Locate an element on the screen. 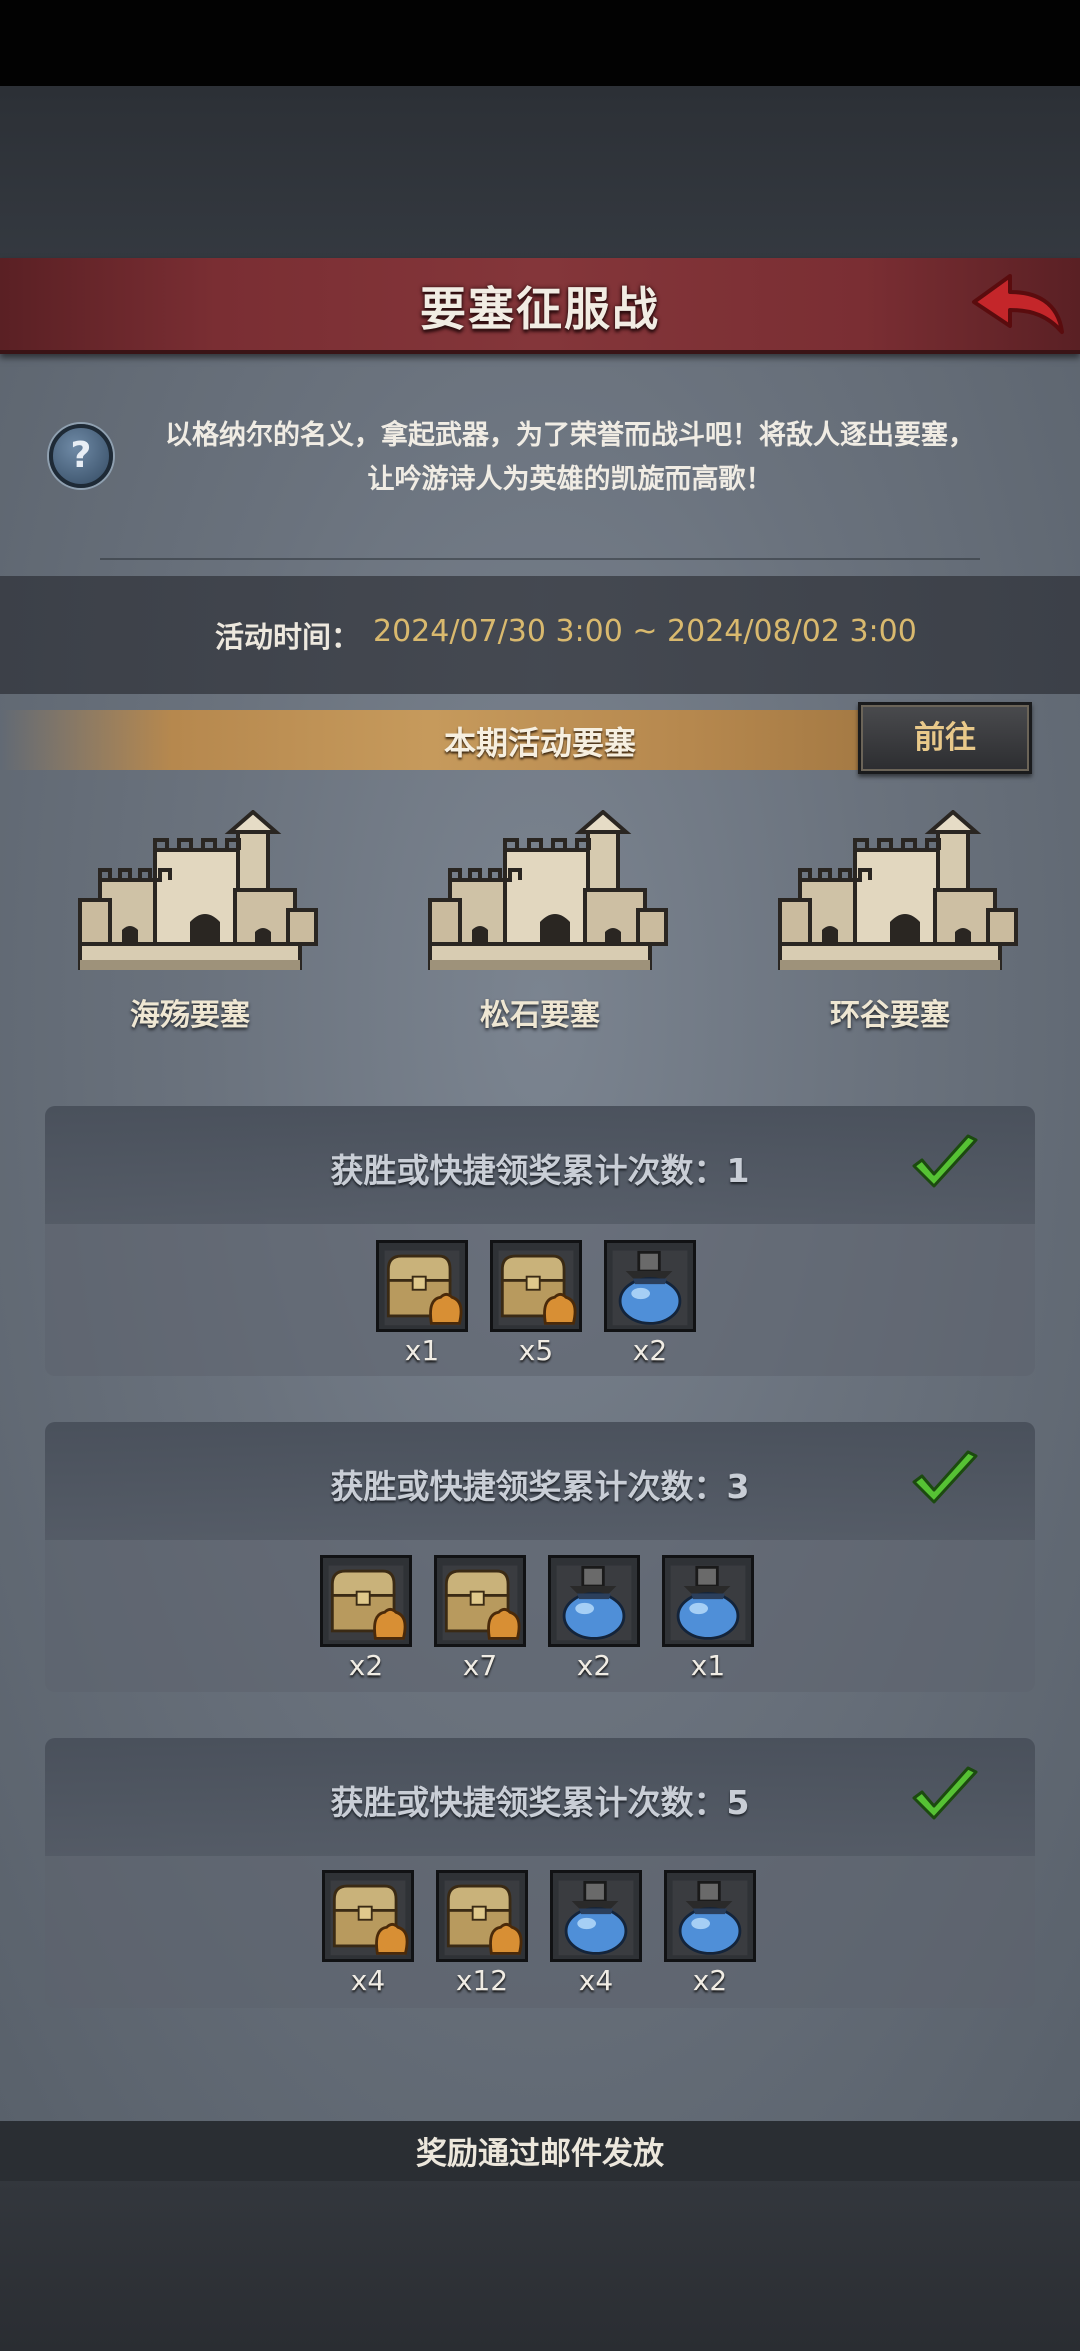  footer-note: 奖励通过邮件发放 is located at coordinates (540, 2154).